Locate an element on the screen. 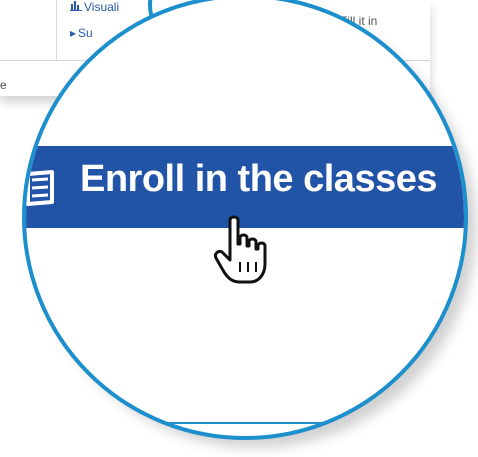  visualize-link: Visuali is located at coordinates (94, 7).